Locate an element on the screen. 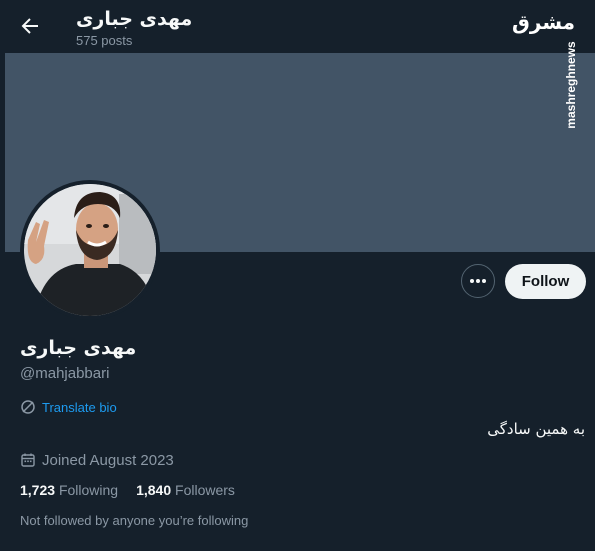 The image size is (595, 551). followers-stat: 1,840 Followers is located at coordinates (185, 490).